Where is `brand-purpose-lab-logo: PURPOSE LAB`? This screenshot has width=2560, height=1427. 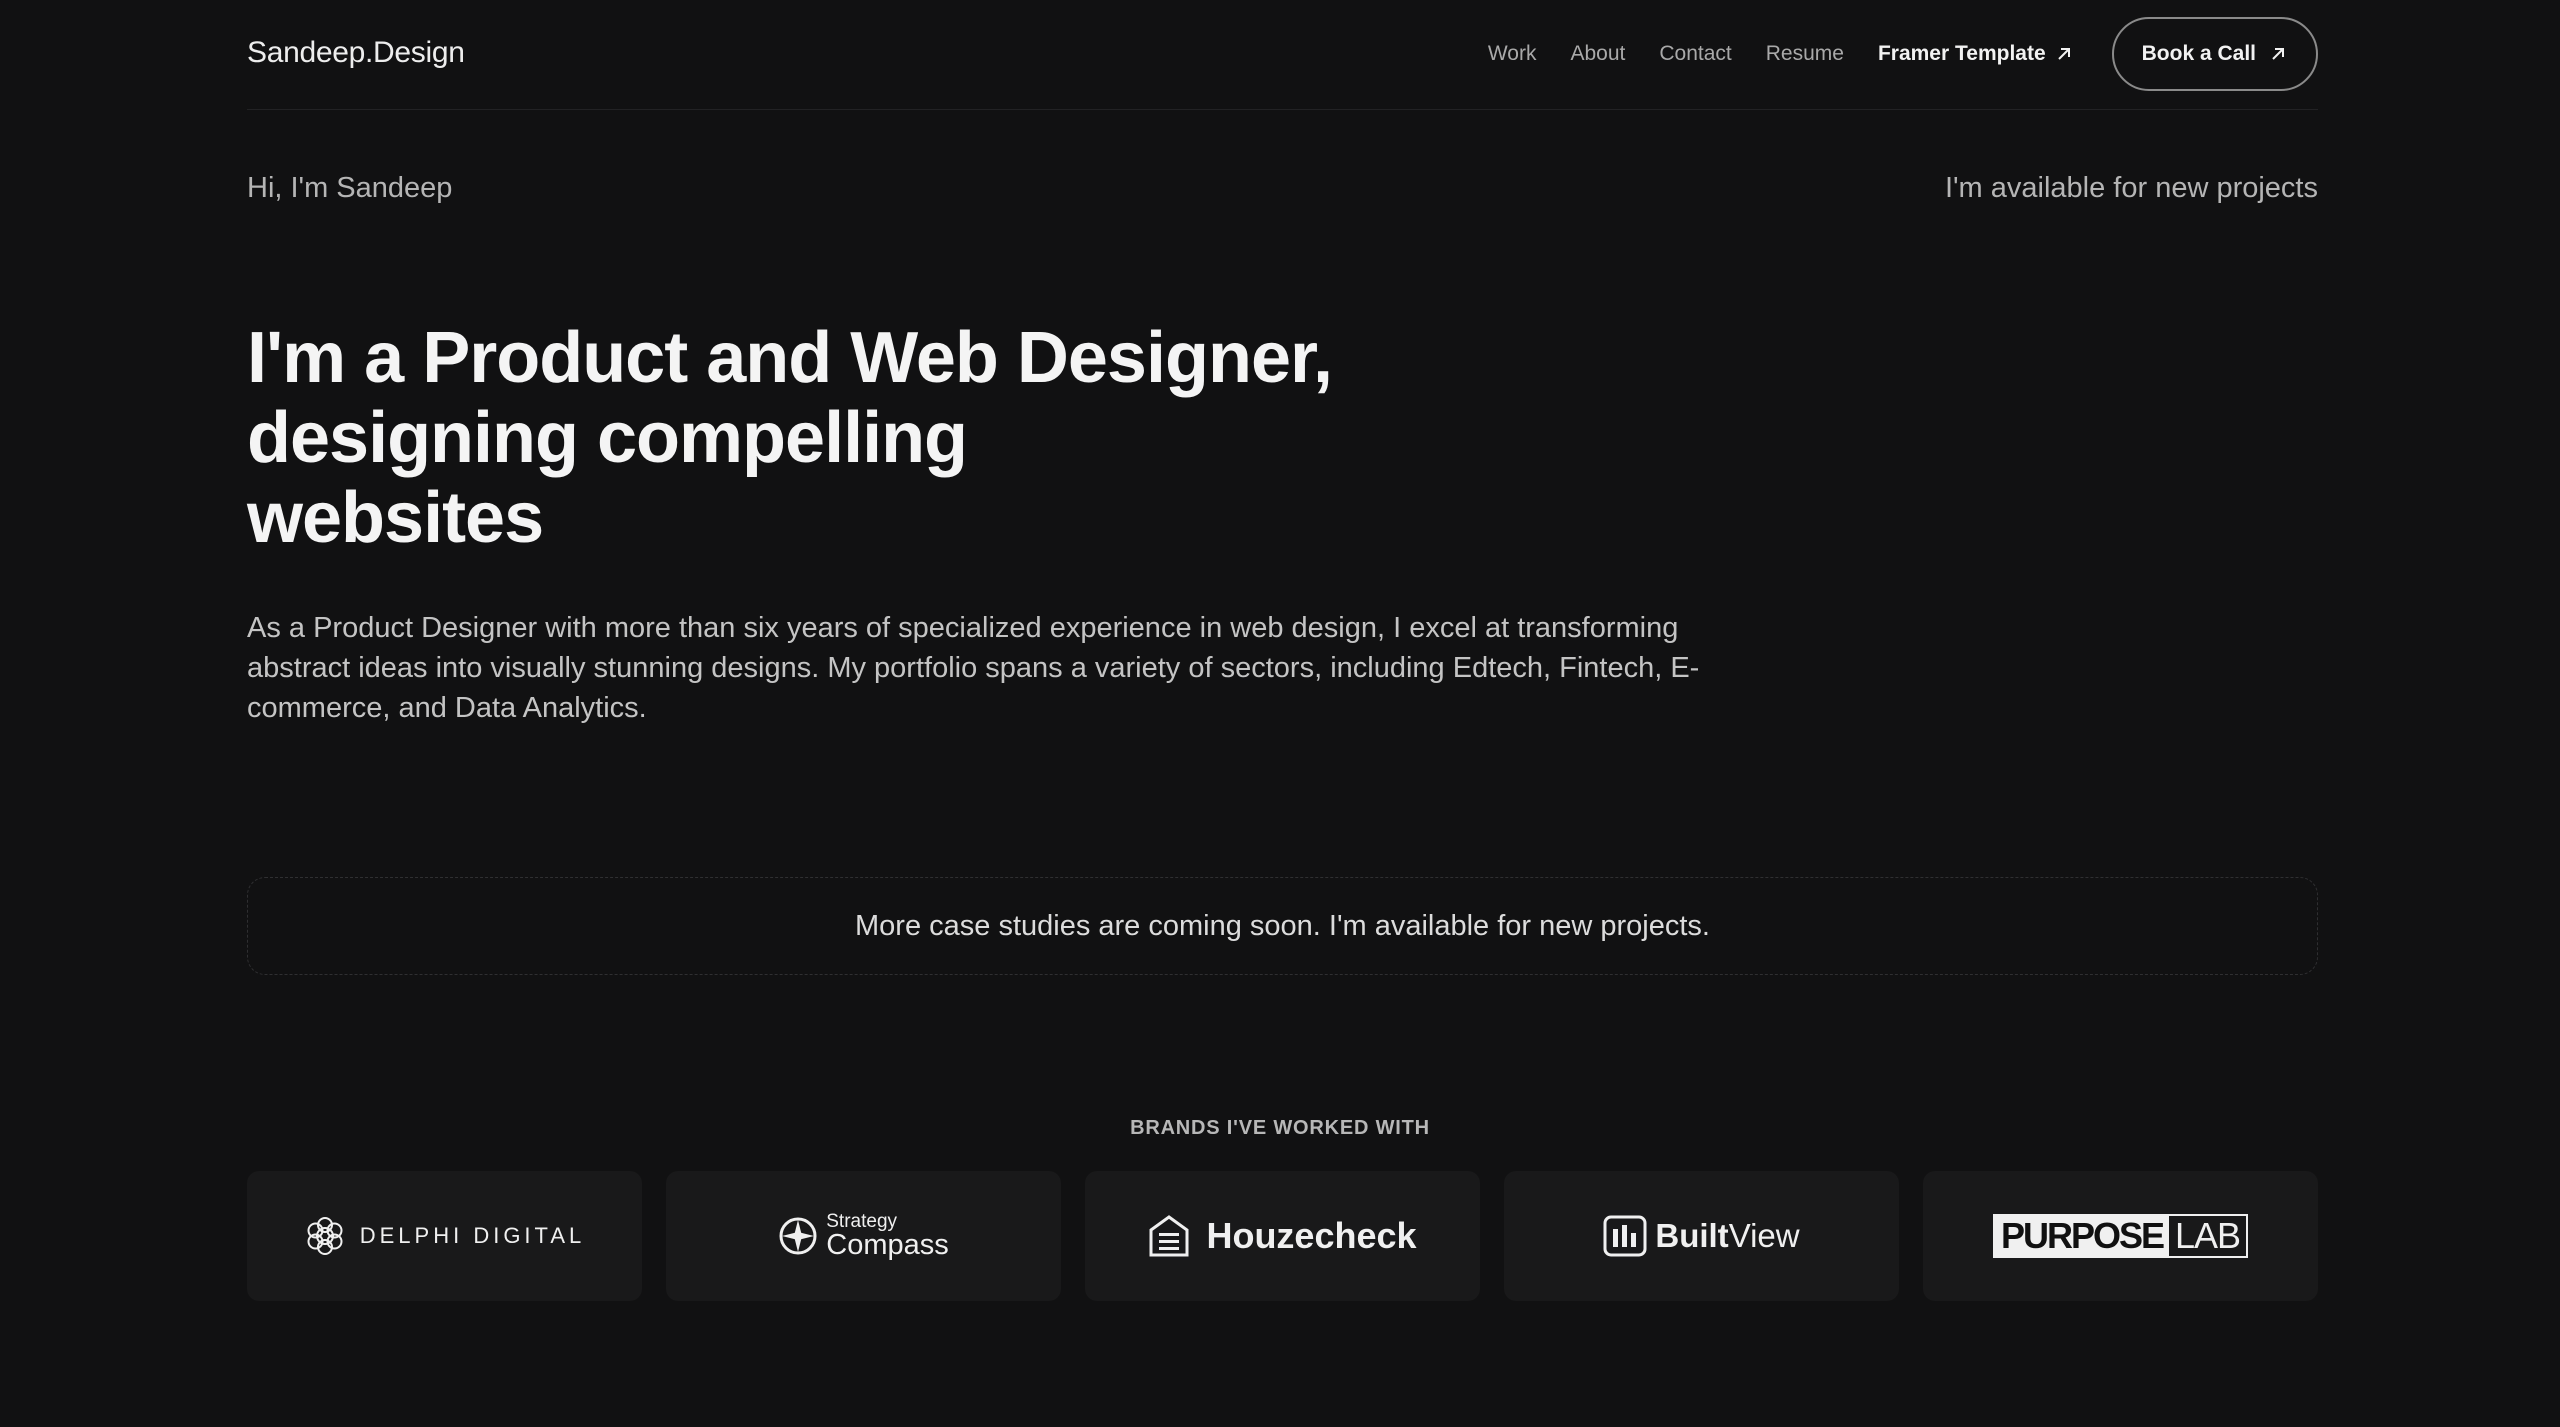 brand-purpose-lab-logo: PURPOSE LAB is located at coordinates (2120, 1236).